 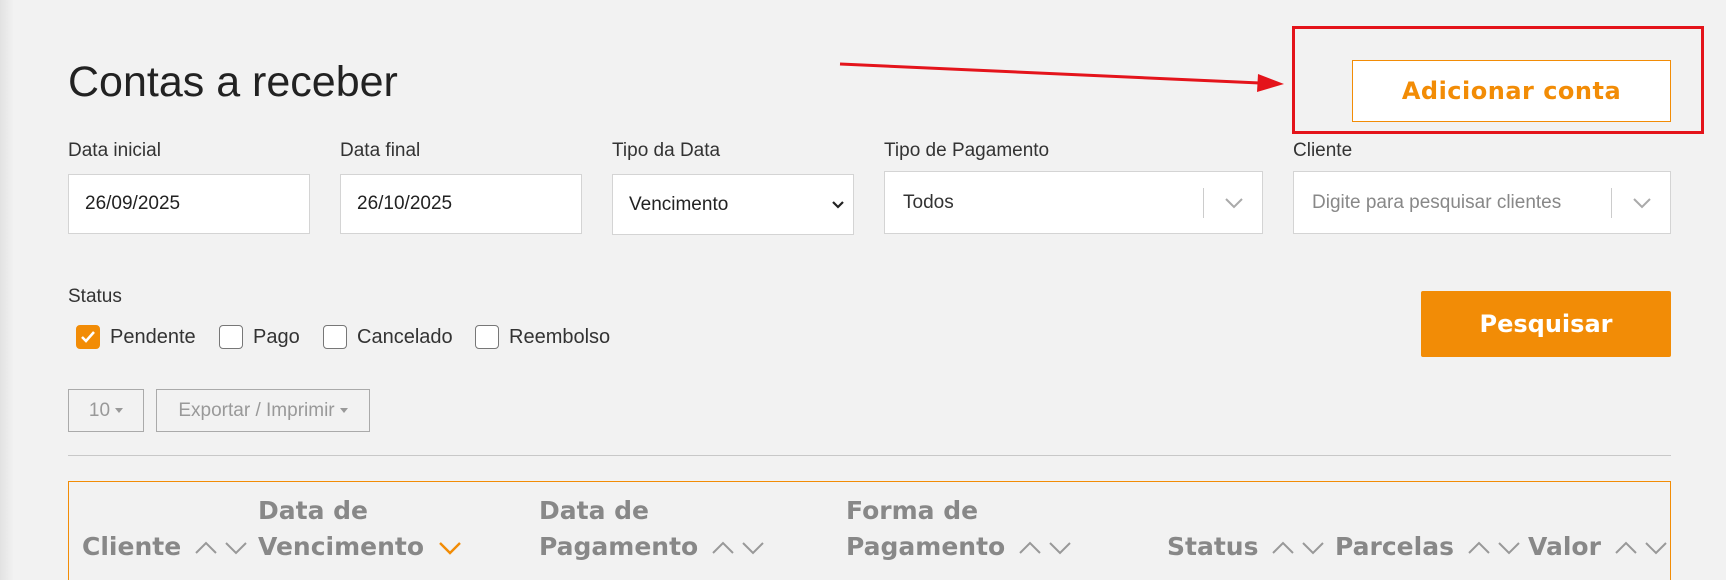 I want to click on column-header-label: Vencimento, so click(x=341, y=546).